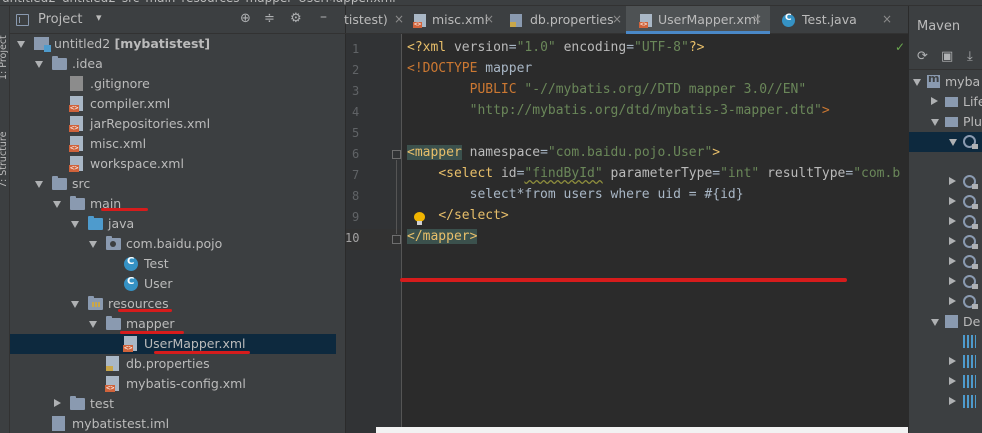  I want to click on tree-item: jarRepositories.xml, so click(173, 124).